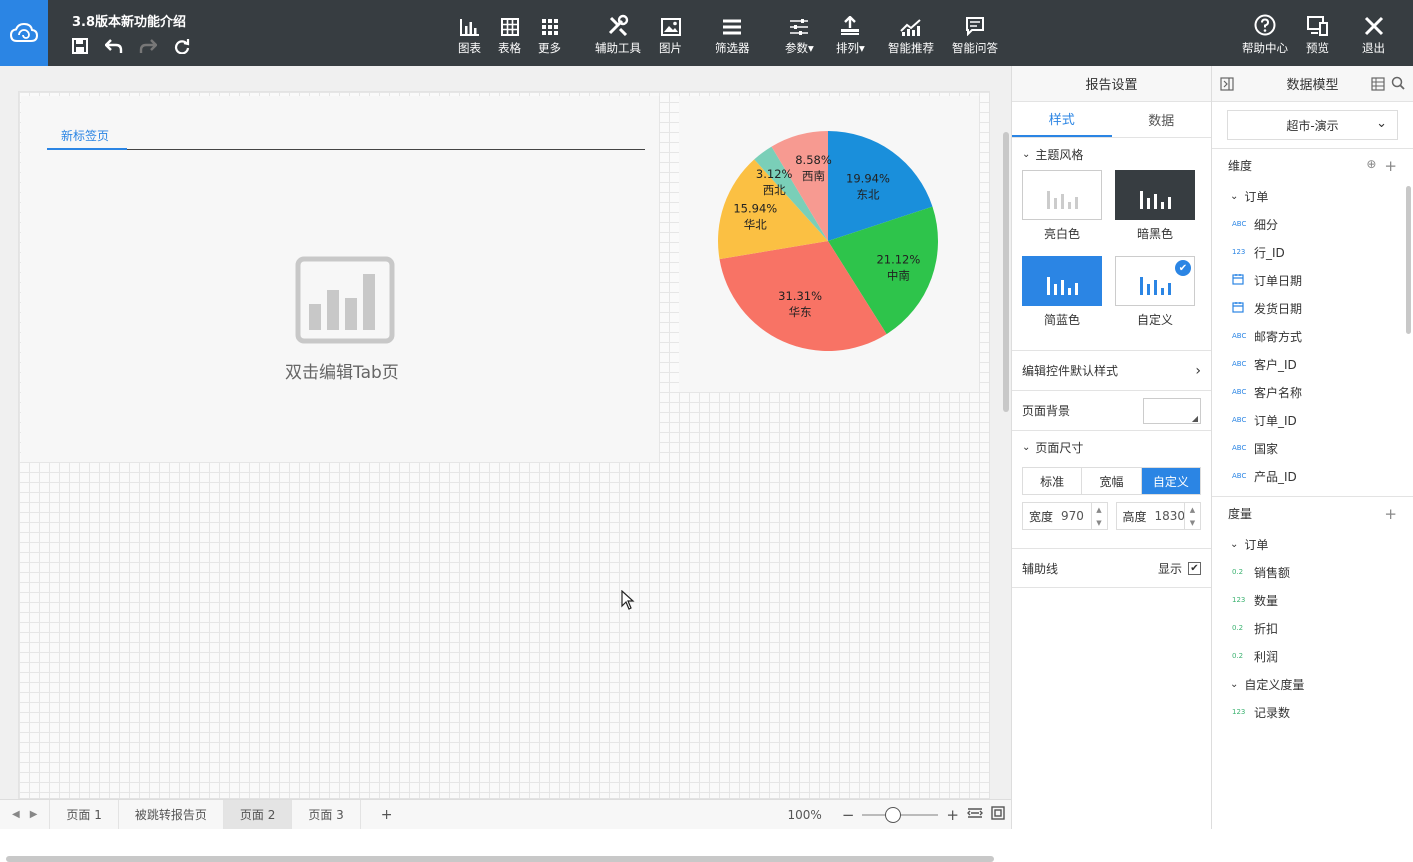 This screenshot has width=1413, height=862. I want to click on measure-group-custom: ⌄ 自定义度量, so click(1312, 684).